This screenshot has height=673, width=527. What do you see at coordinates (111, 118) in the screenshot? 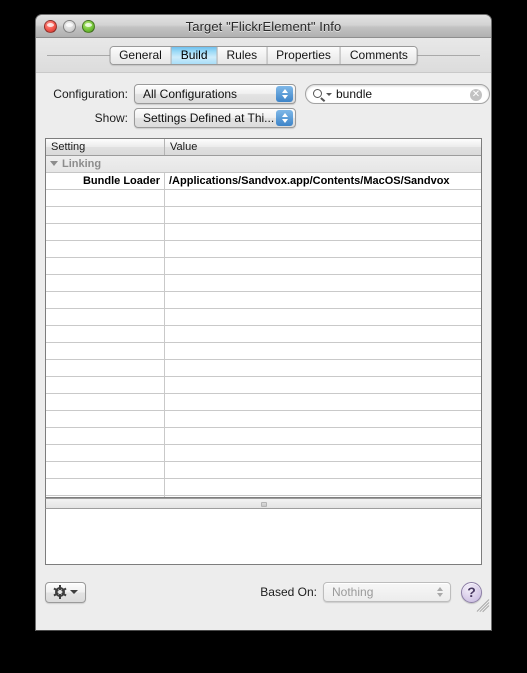
I see `show-label: Show:` at bounding box center [111, 118].